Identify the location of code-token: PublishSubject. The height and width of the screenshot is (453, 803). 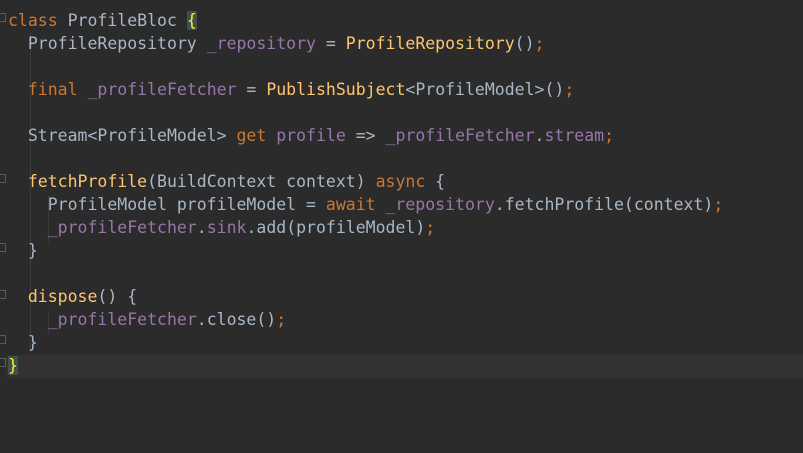
(336, 89).